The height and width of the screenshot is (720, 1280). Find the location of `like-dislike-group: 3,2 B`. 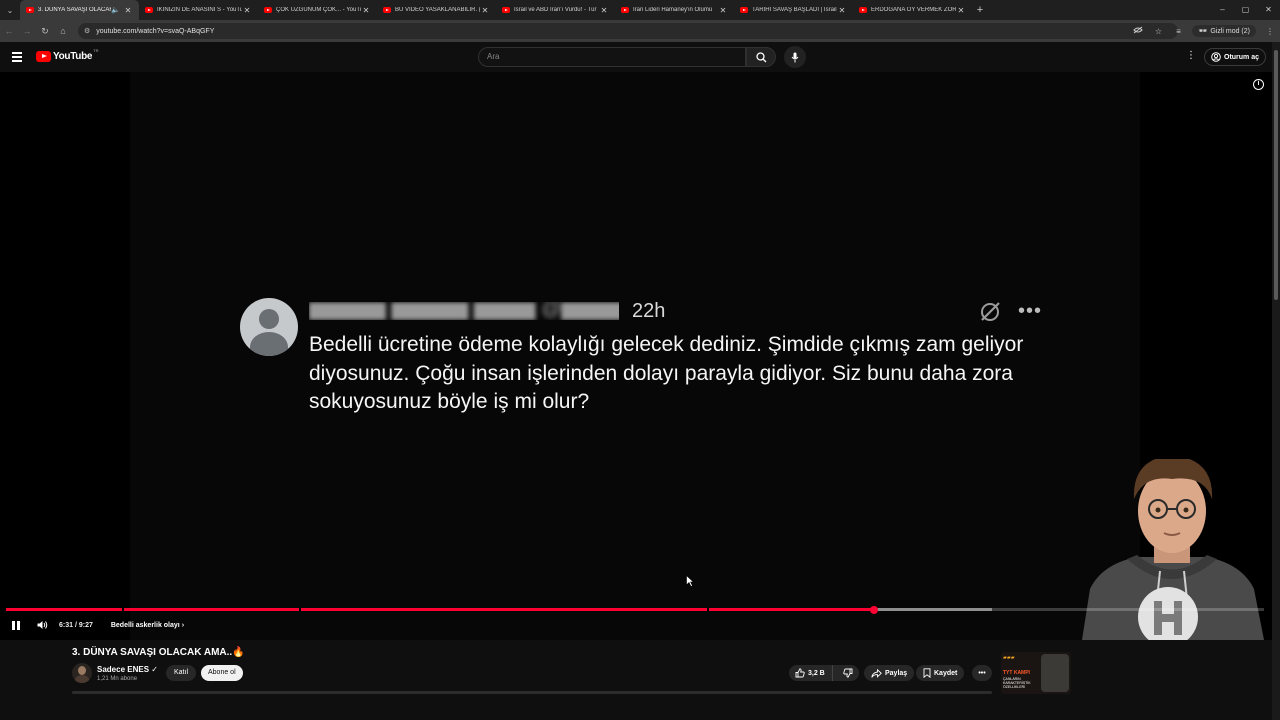

like-dislike-group: 3,2 B is located at coordinates (824, 673).